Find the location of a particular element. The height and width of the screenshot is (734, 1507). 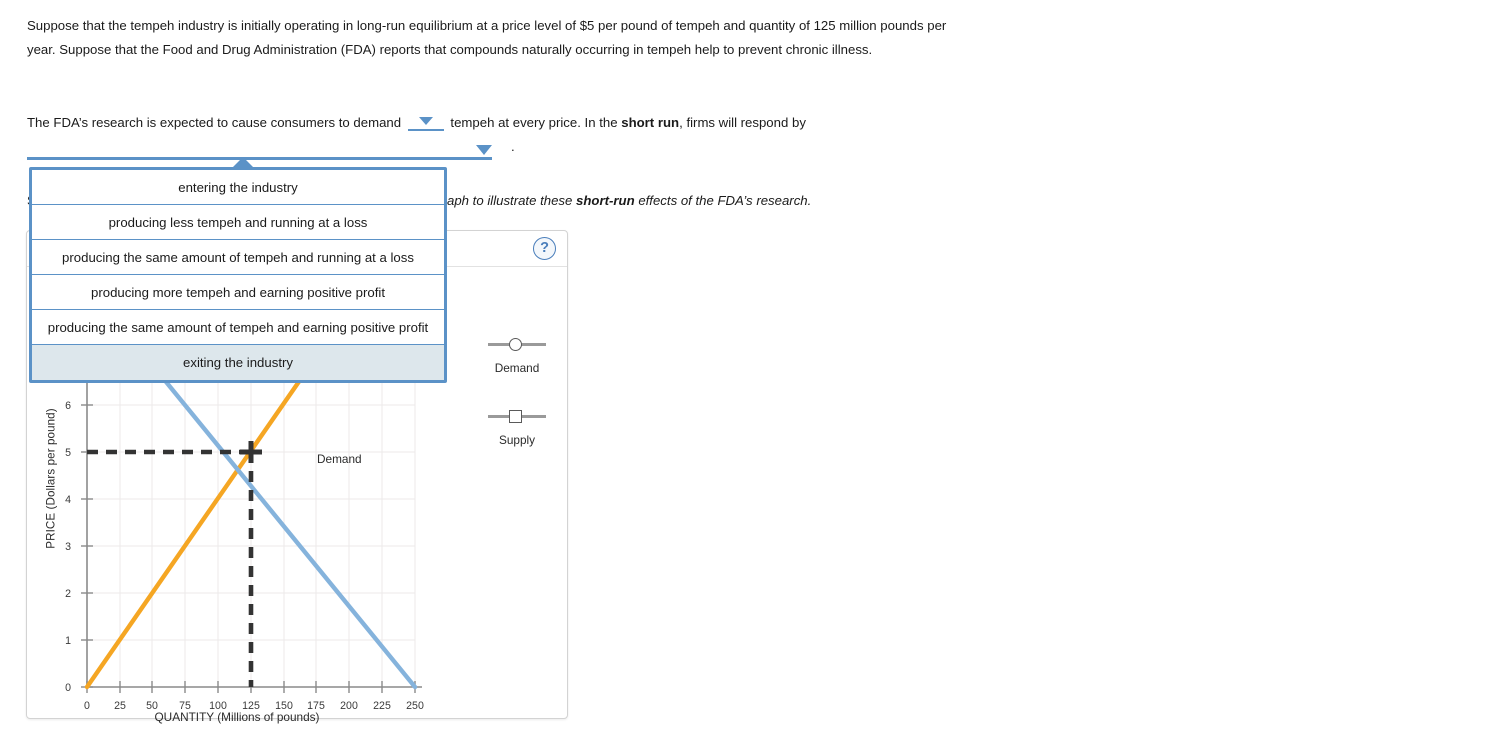

sentence-period: . is located at coordinates (513, 146).